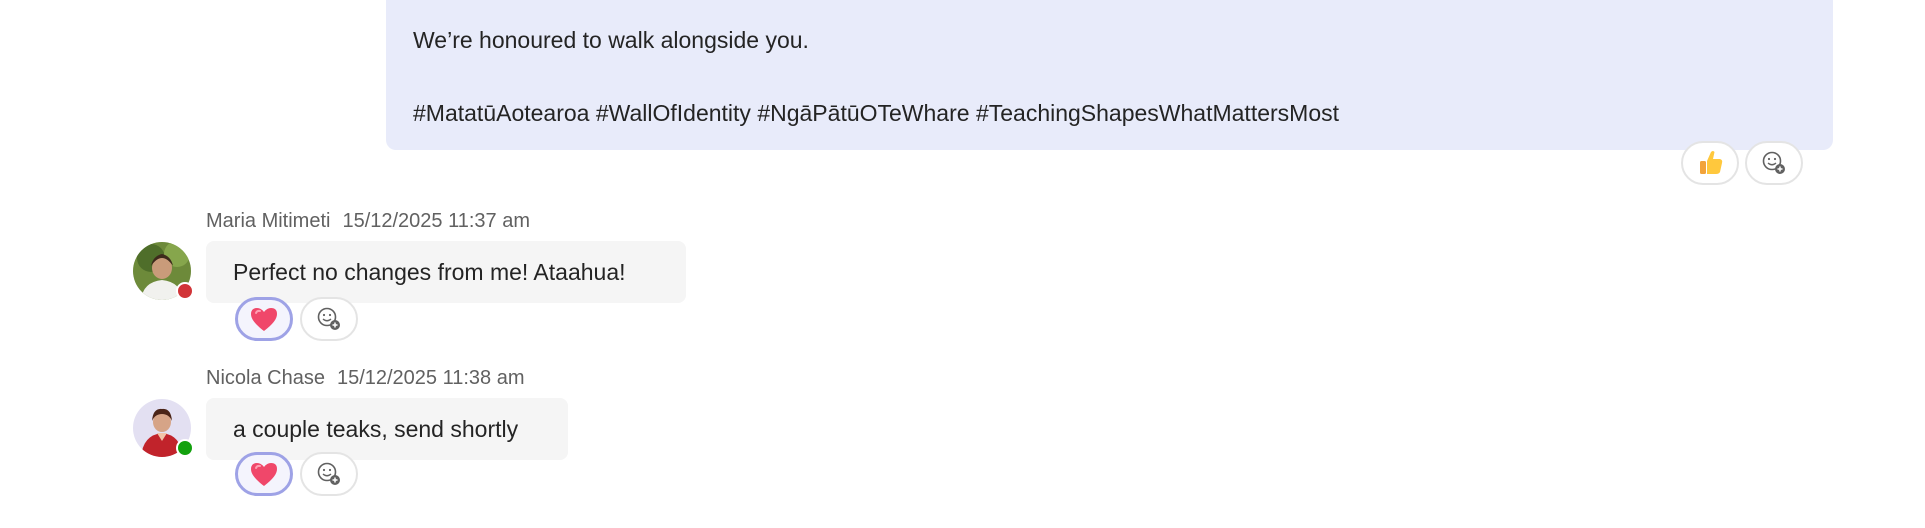 The image size is (1925, 528). What do you see at coordinates (185, 448) in the screenshot?
I see `presence-available-icon` at bounding box center [185, 448].